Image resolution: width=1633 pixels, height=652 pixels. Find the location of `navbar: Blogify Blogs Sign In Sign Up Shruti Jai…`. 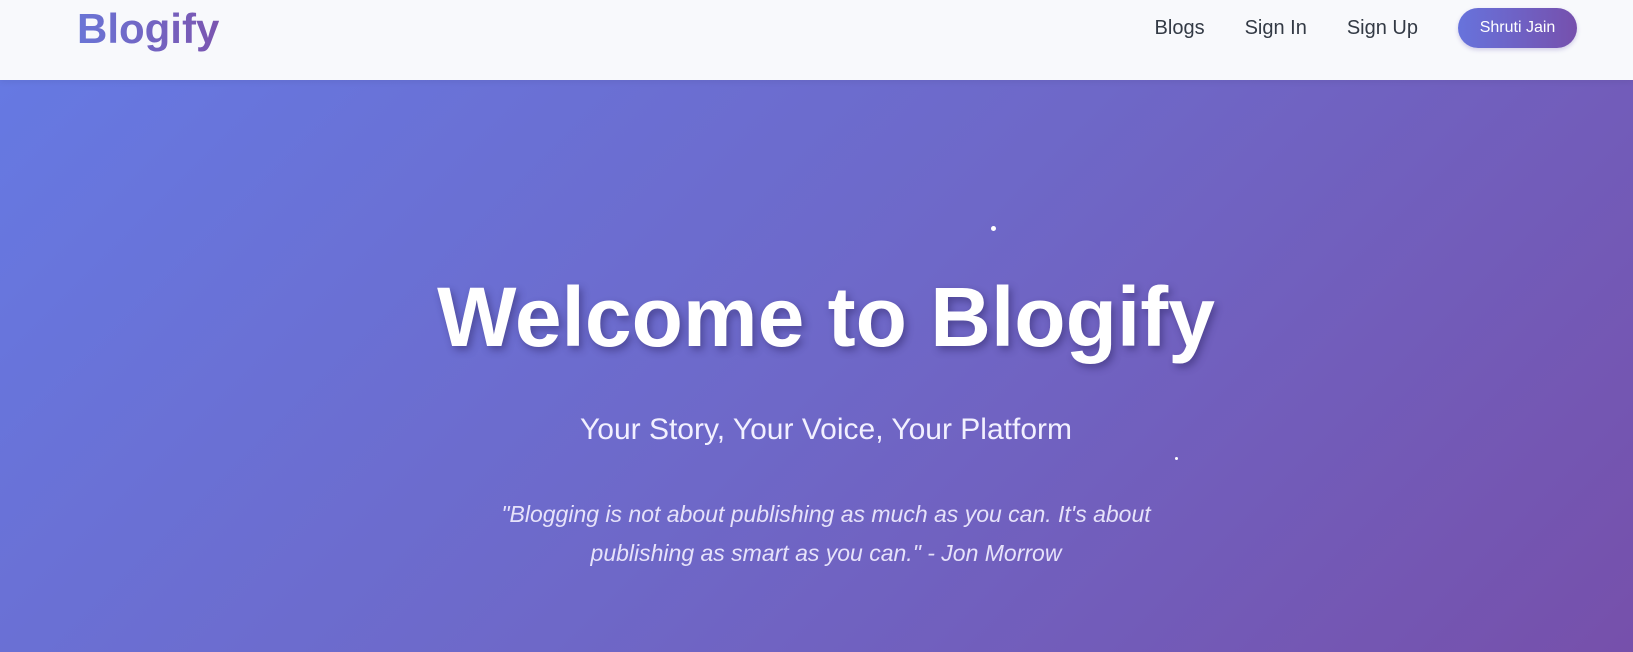

navbar: Blogify Blogs Sign In Sign Up Shruti Jai… is located at coordinates (816, 40).